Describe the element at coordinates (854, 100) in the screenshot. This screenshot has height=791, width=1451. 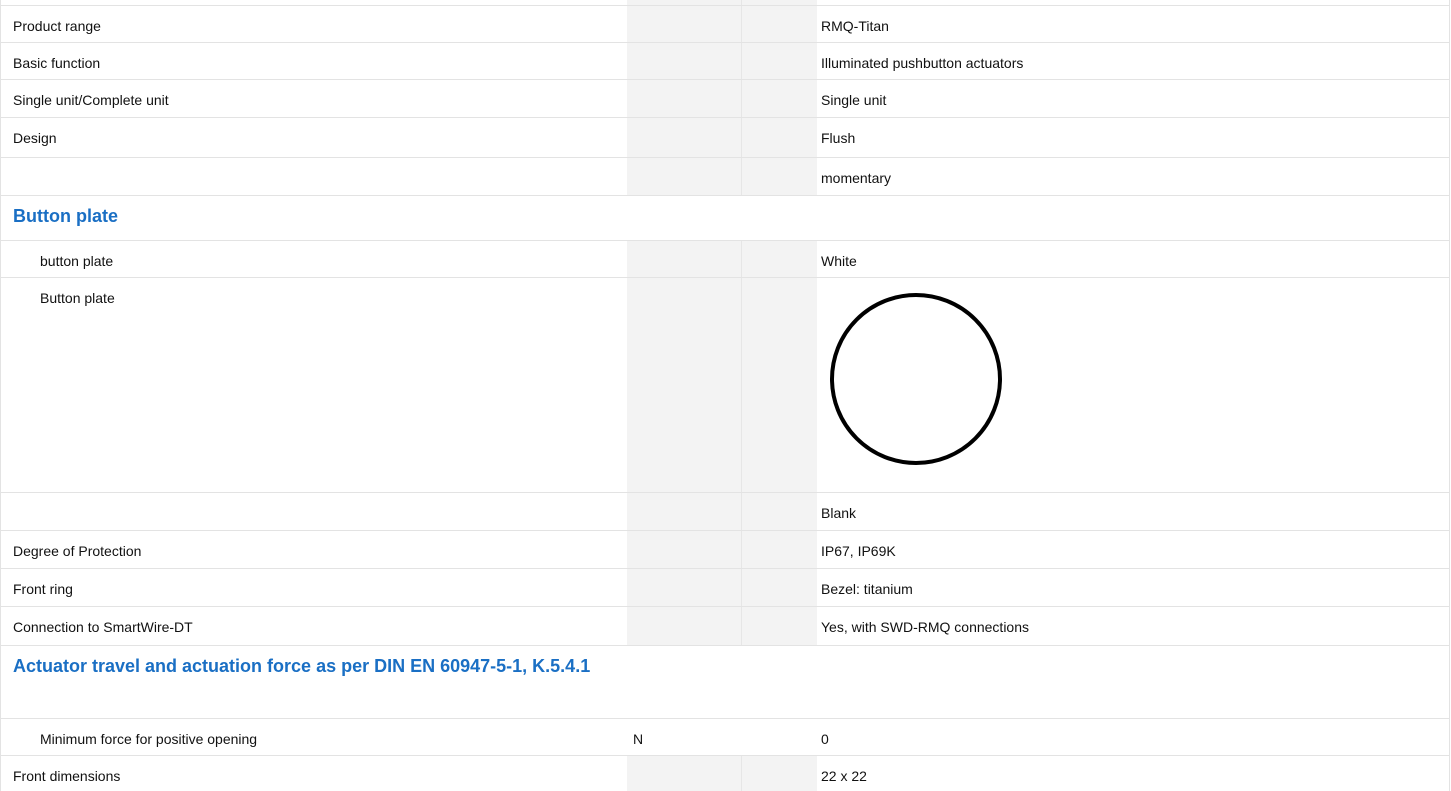
I see `spec-value: Single unit` at that location.